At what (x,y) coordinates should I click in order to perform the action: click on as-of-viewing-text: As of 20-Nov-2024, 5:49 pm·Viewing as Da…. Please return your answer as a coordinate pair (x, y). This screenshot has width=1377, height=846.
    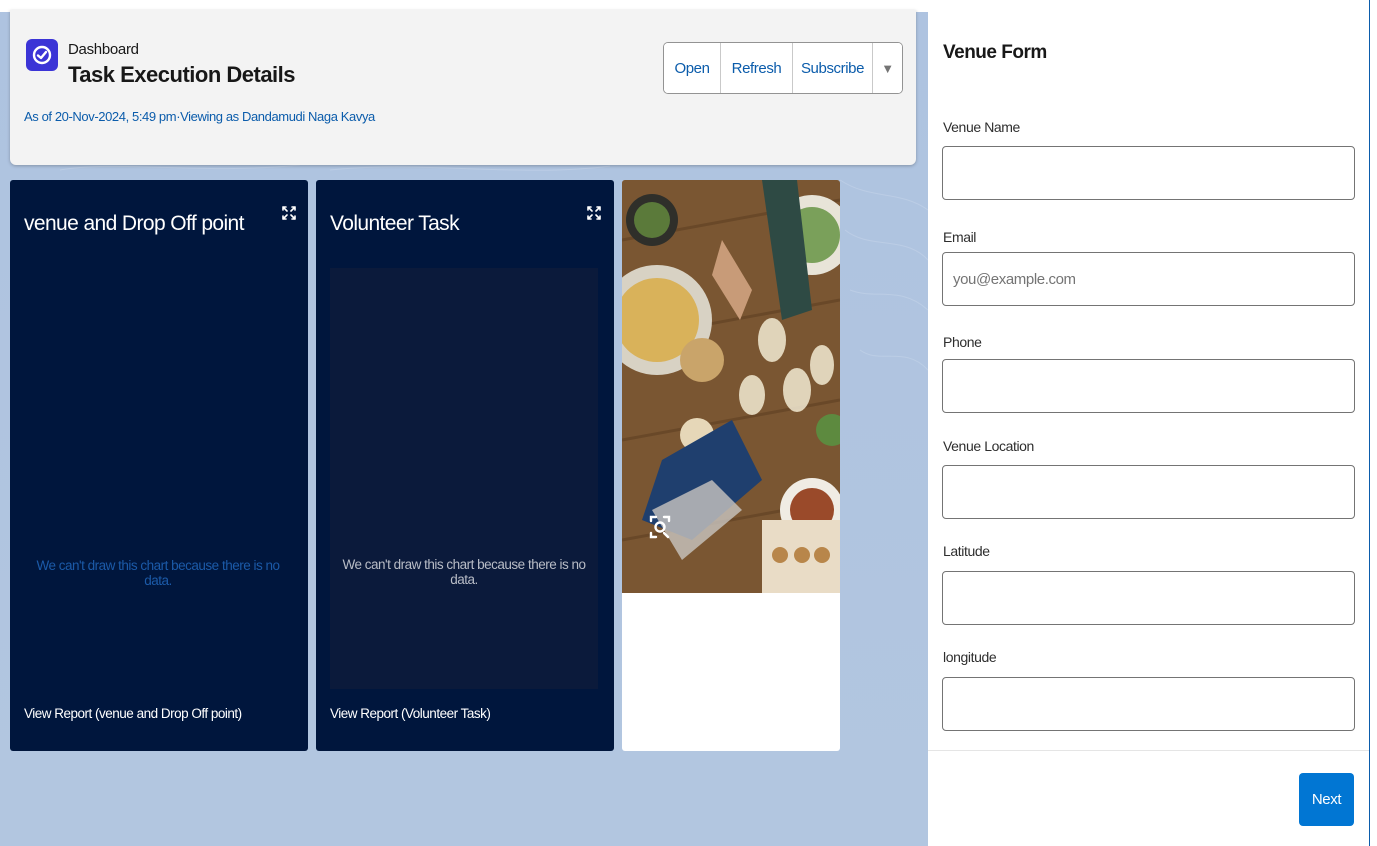
    Looking at the image, I should click on (199, 116).